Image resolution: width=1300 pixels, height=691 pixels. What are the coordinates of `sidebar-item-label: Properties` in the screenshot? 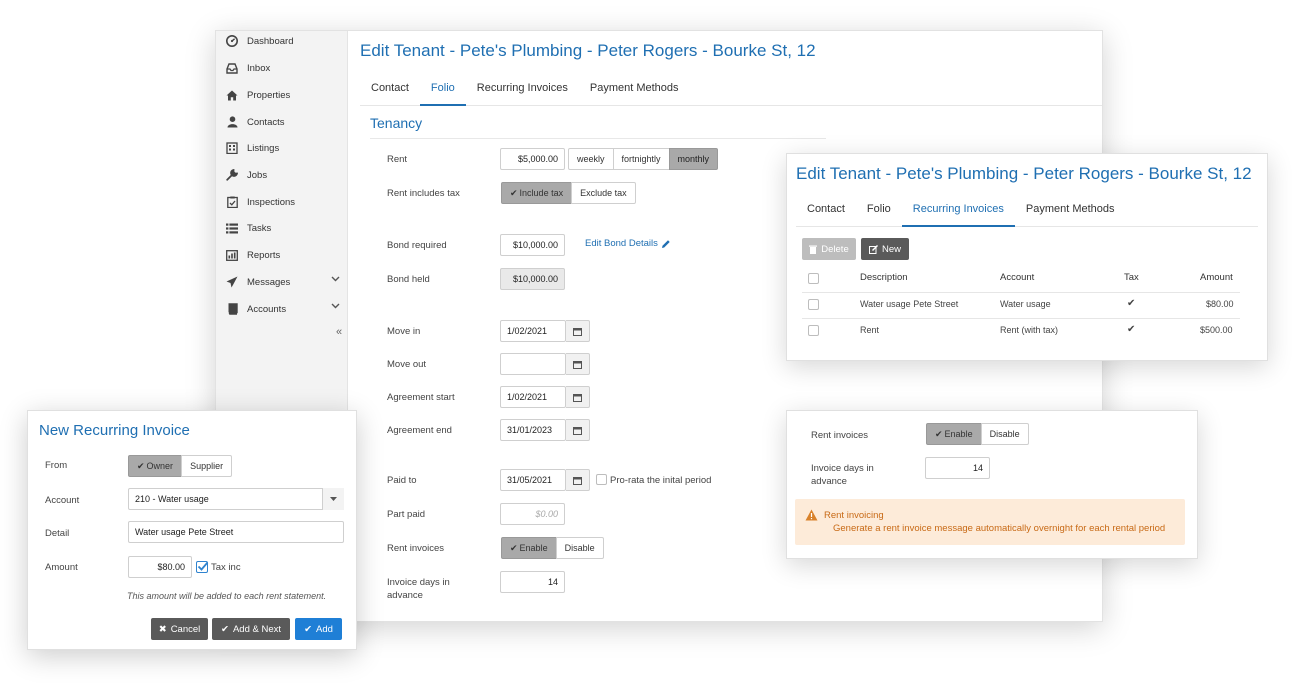 It's located at (269, 95).